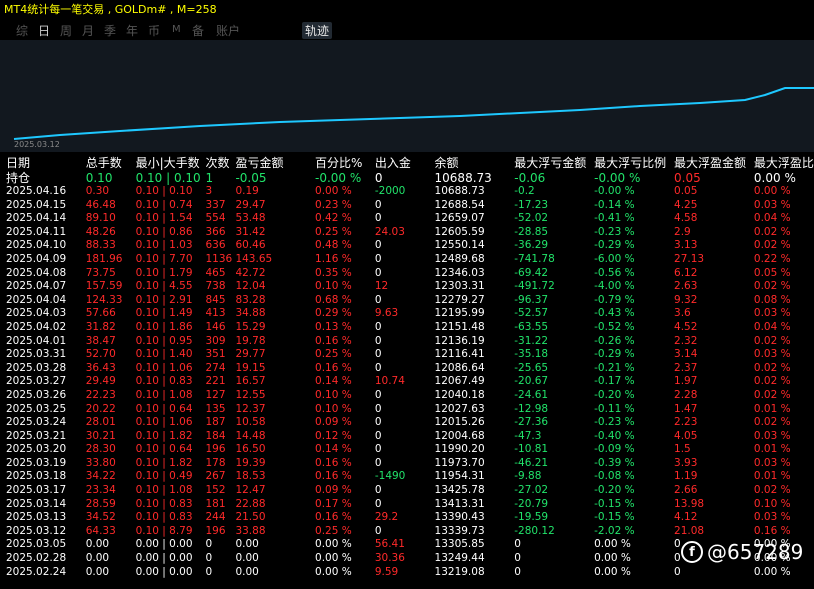 This screenshot has height=589, width=814. I want to click on cell-max-float-profit-pct: 0.00 %, so click(772, 571).